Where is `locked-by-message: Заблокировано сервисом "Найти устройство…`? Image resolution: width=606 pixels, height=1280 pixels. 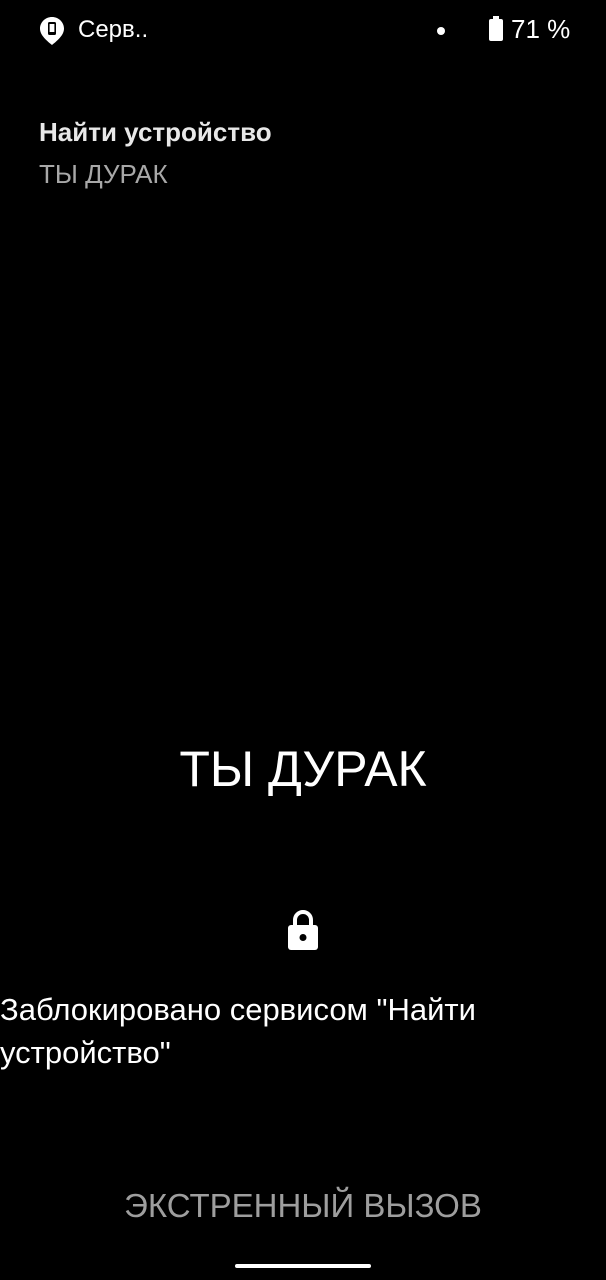
locked-by-message: Заблокировано сервисом "Найти устройство… is located at coordinates (238, 1031).